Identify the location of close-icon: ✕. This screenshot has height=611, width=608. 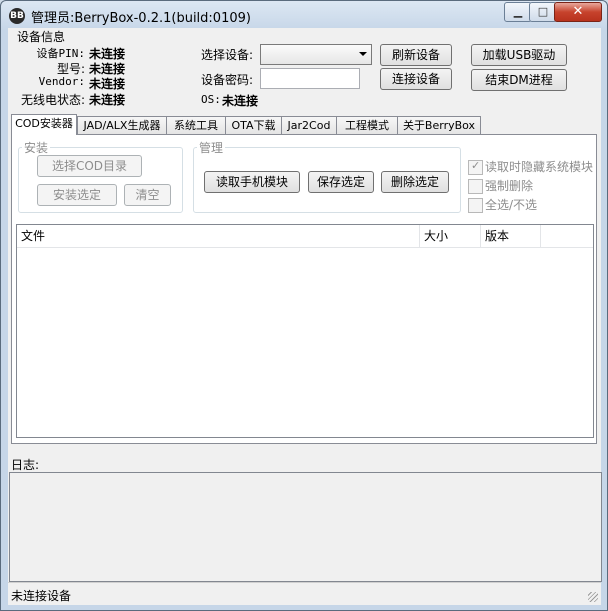
(578, 11).